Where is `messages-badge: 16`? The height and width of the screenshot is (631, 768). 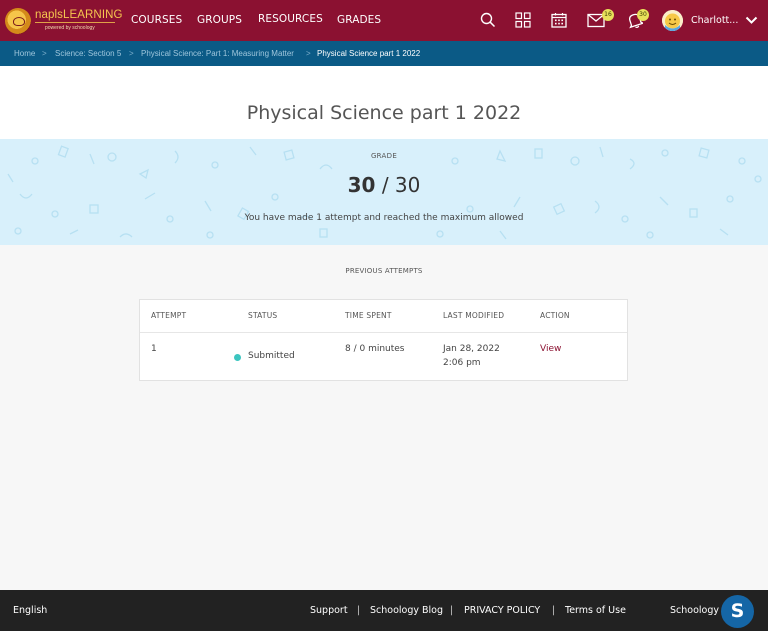 messages-badge: 16 is located at coordinates (608, 15).